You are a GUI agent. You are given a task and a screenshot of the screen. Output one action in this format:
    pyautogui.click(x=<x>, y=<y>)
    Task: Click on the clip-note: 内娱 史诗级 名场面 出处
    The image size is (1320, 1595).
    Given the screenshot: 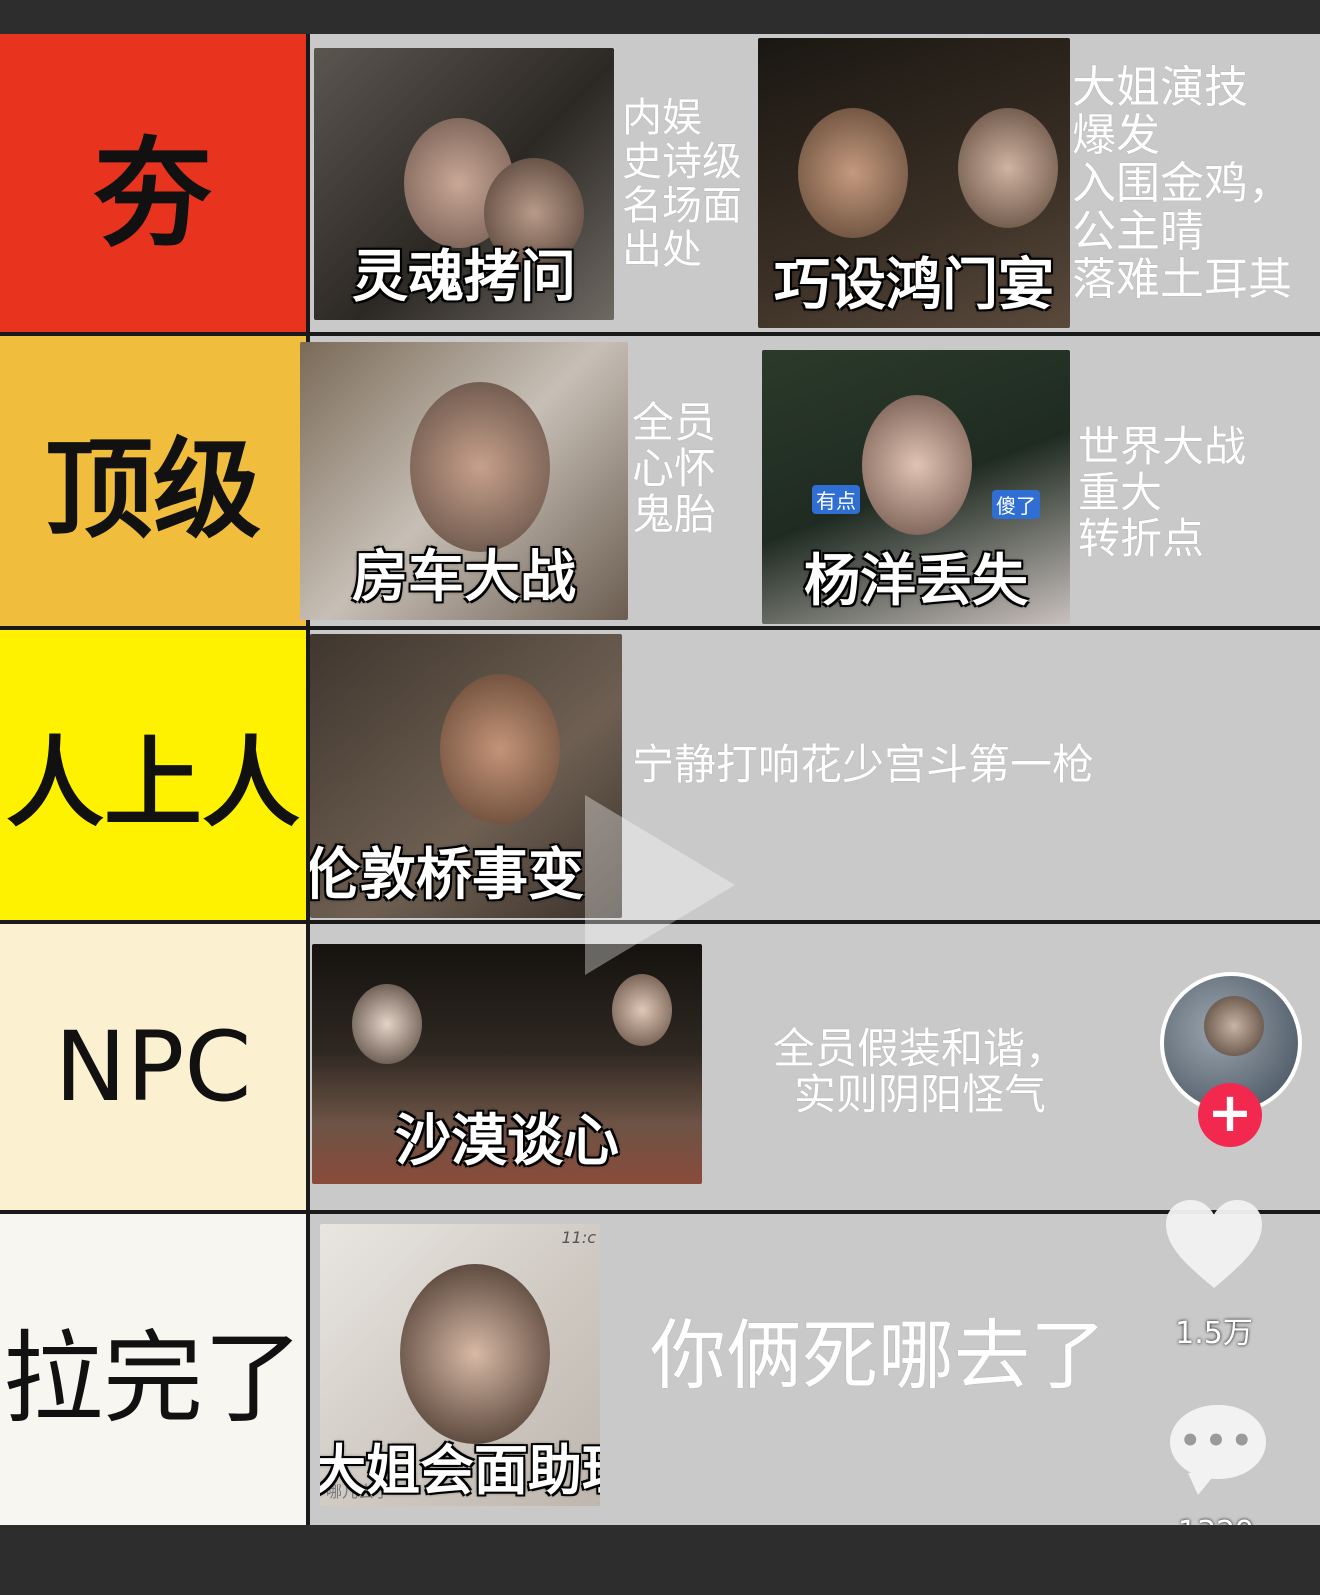 What is the action you would take?
    pyautogui.click(x=682, y=184)
    